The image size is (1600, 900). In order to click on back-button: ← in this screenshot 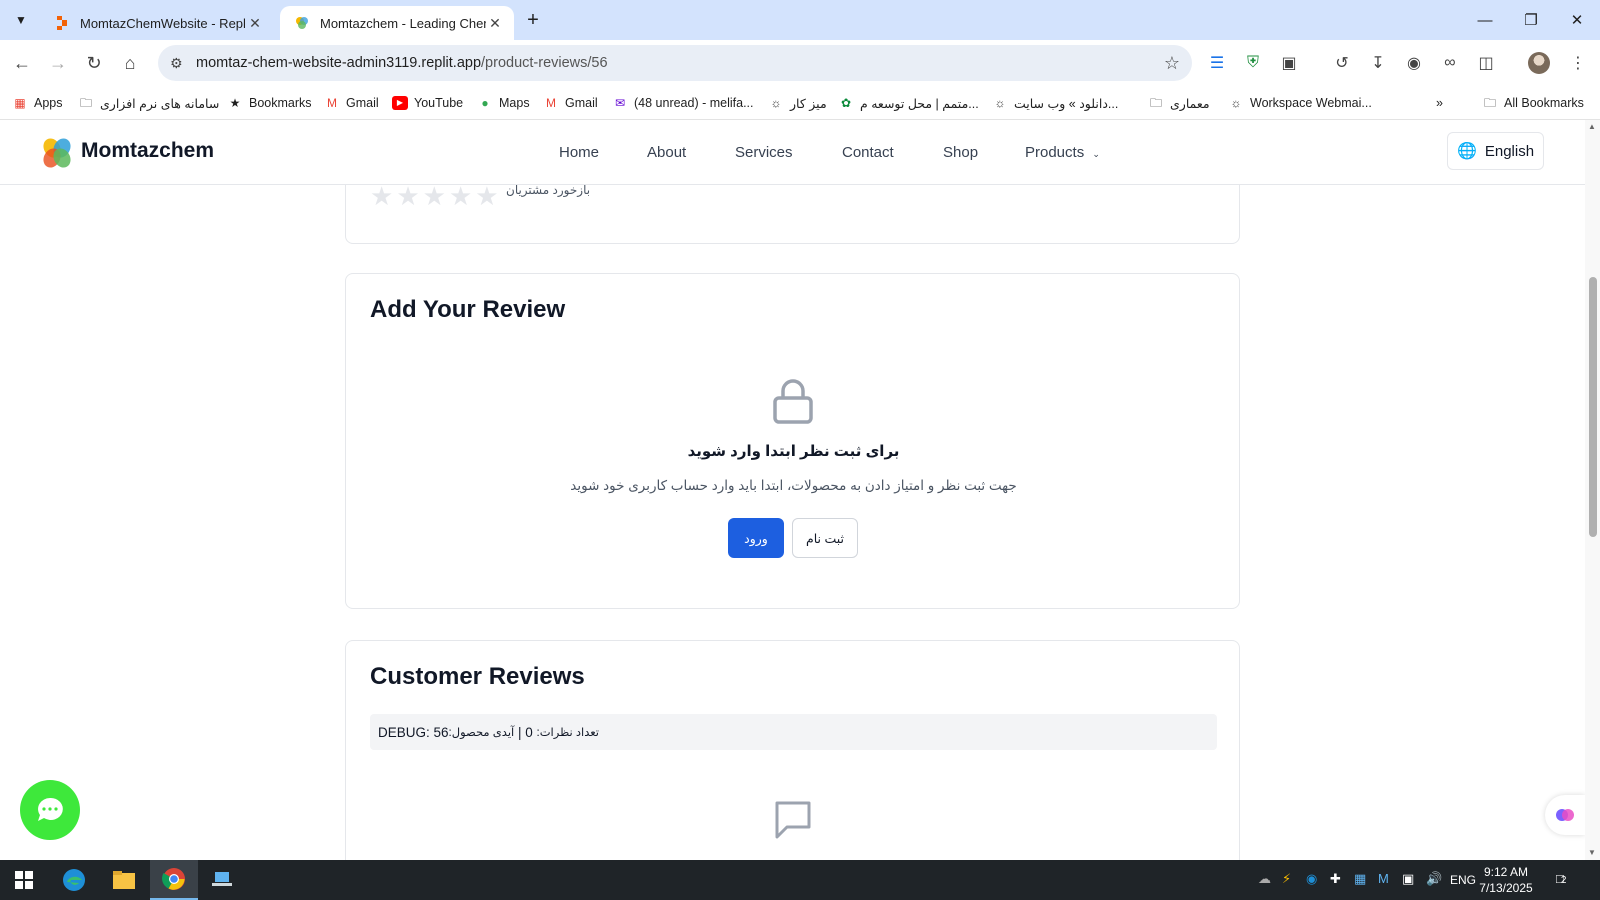, I will do `click(22, 63)`.